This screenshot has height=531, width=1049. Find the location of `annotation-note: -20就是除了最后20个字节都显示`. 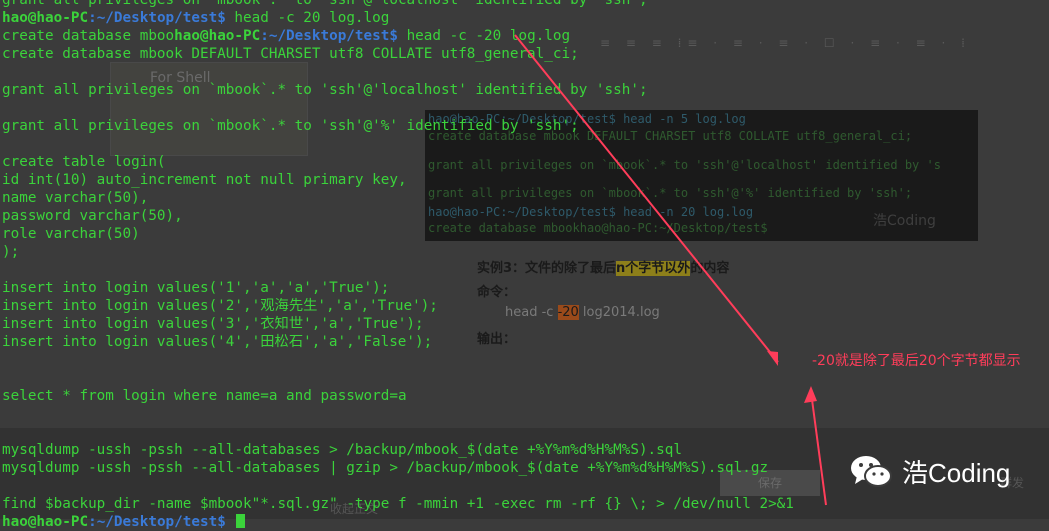

annotation-note: -20就是除了最后20个字节都显示 is located at coordinates (916, 361).